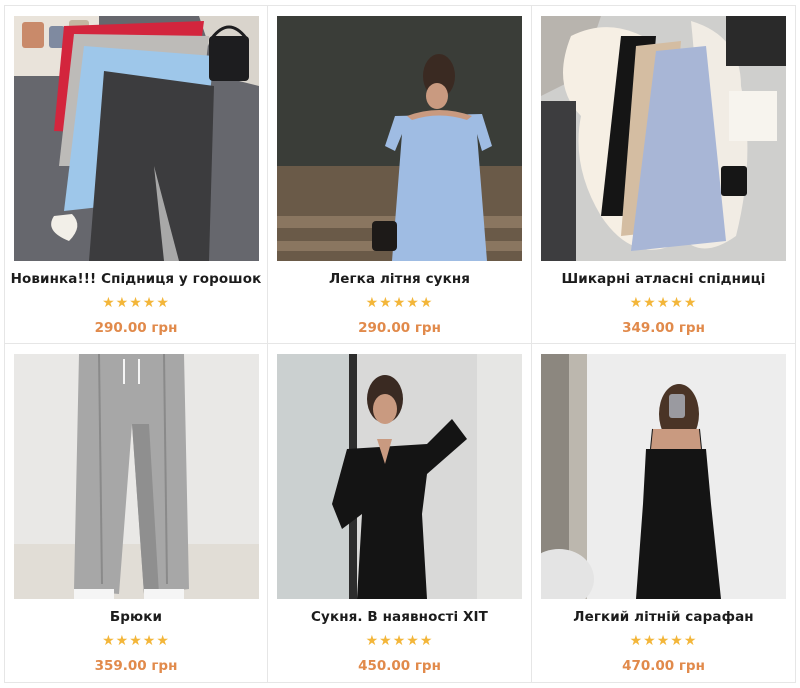 Image resolution: width=800 pixels, height=688 pixels. I want to click on product-title: Шикарні атласні спідниці, so click(663, 279).